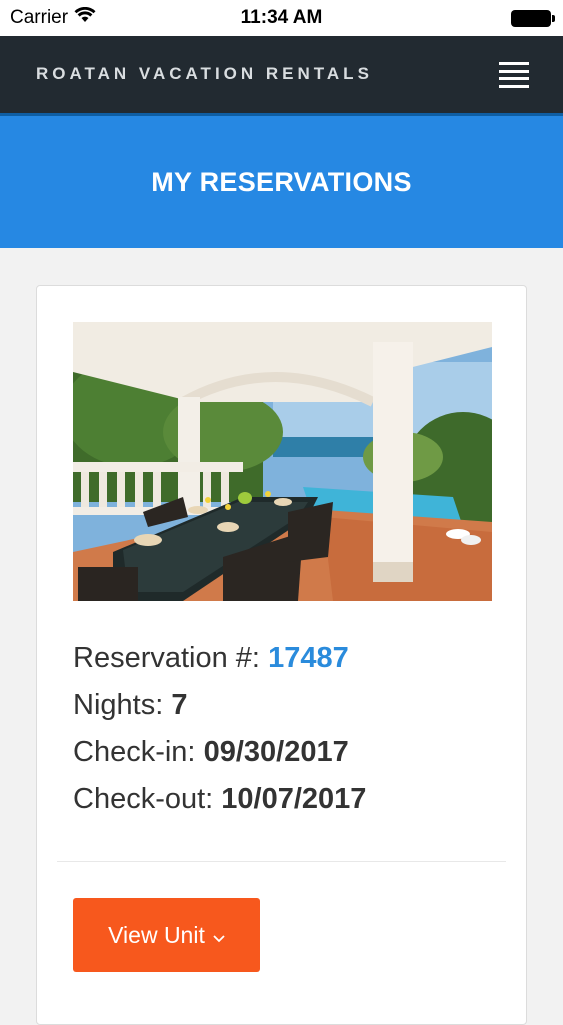 This screenshot has width=563, height=1025. Describe the element at coordinates (219, 935) in the screenshot. I see `chevron-down-icon` at that location.